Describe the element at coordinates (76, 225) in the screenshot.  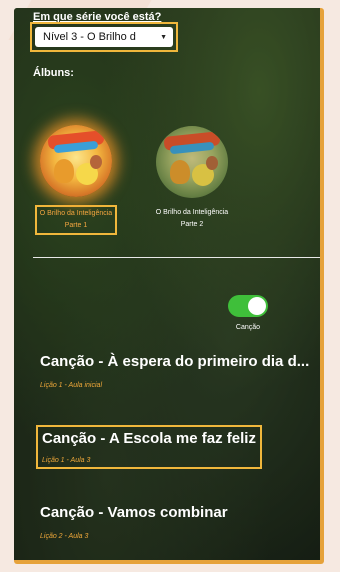
I see `album-part: Parte 1` at that location.